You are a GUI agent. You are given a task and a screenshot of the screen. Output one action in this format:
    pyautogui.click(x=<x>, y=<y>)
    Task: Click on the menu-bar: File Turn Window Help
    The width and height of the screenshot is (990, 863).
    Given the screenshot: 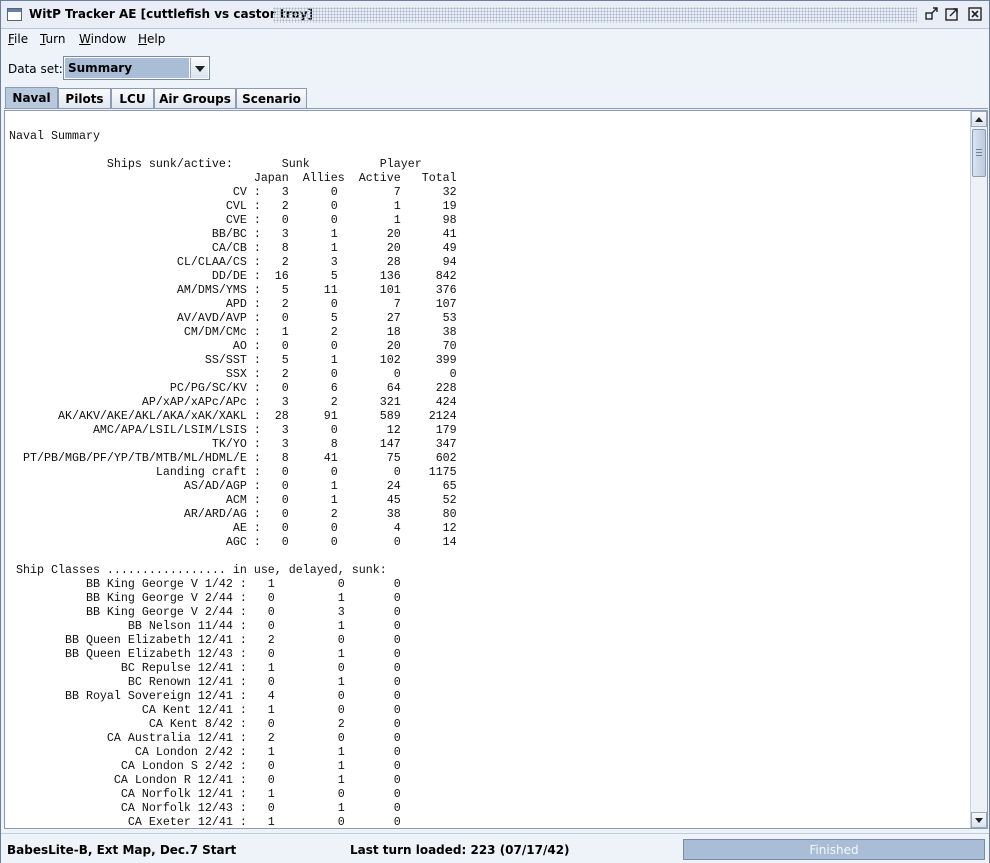 What is the action you would take?
    pyautogui.click(x=495, y=39)
    